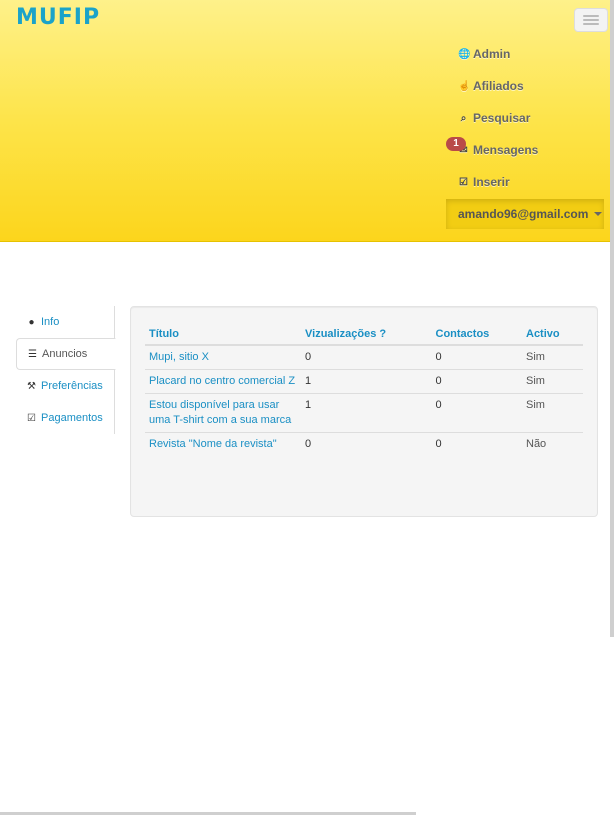  I want to click on search-icon: ⌕, so click(463, 118).